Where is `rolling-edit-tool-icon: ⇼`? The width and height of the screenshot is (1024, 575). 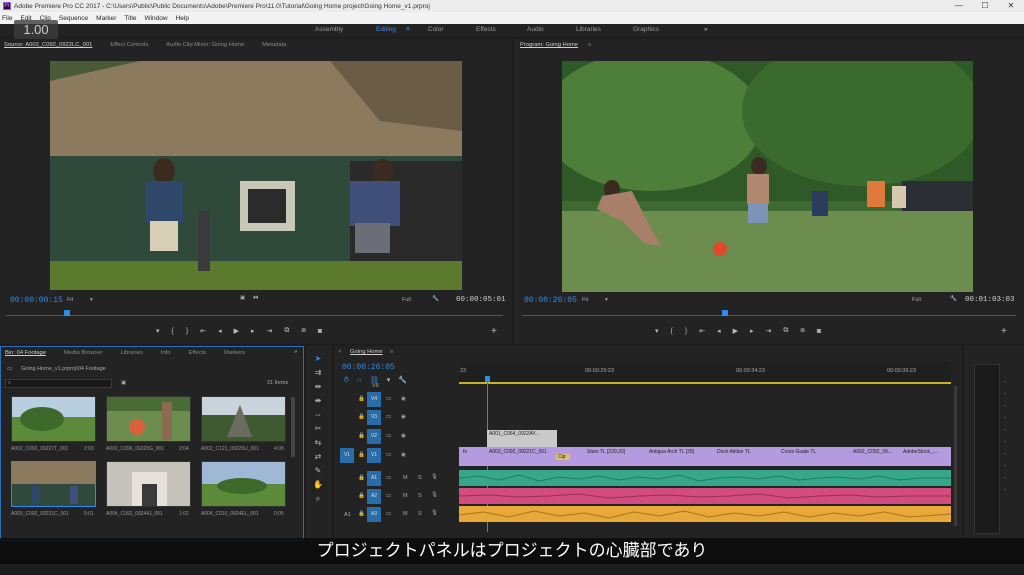
rolling-edit-tool-icon: ⇼ is located at coordinates (318, 401).